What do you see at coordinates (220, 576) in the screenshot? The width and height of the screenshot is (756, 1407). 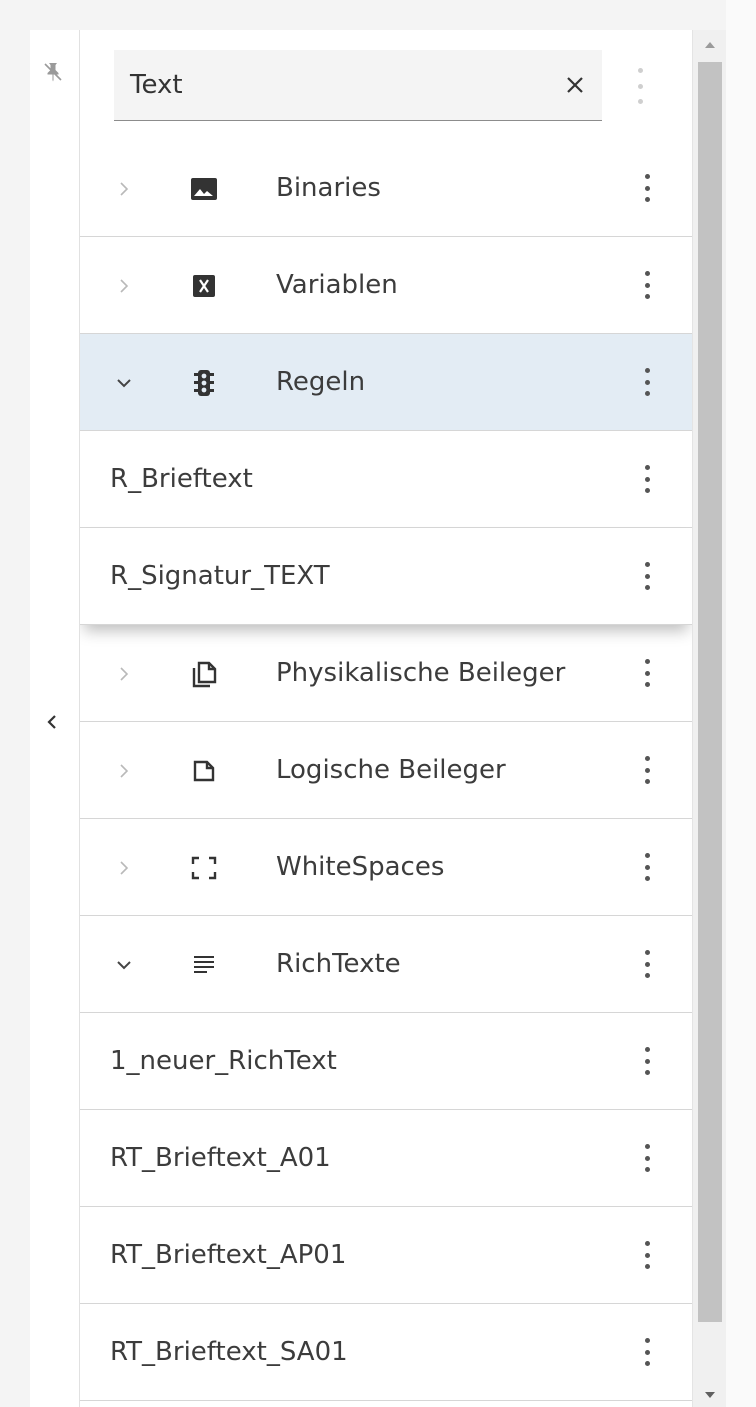 I see `tree-child-label: R_Signatur_TEXT` at bounding box center [220, 576].